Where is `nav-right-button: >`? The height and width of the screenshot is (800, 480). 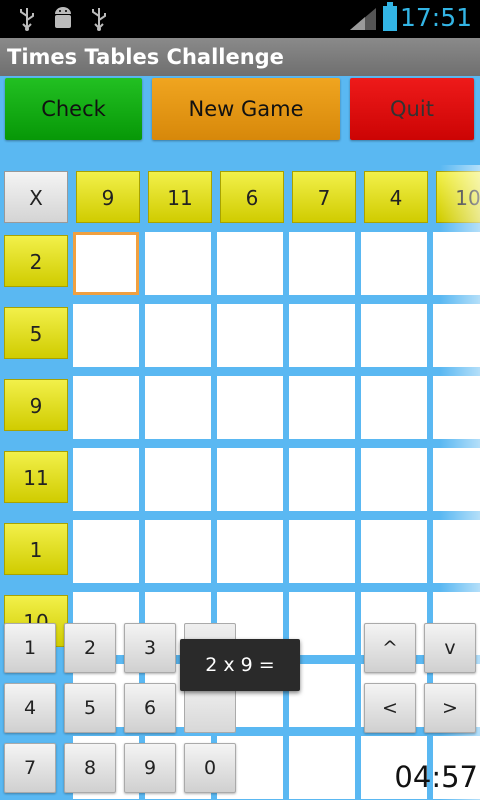
nav-right-button: > is located at coordinates (450, 708).